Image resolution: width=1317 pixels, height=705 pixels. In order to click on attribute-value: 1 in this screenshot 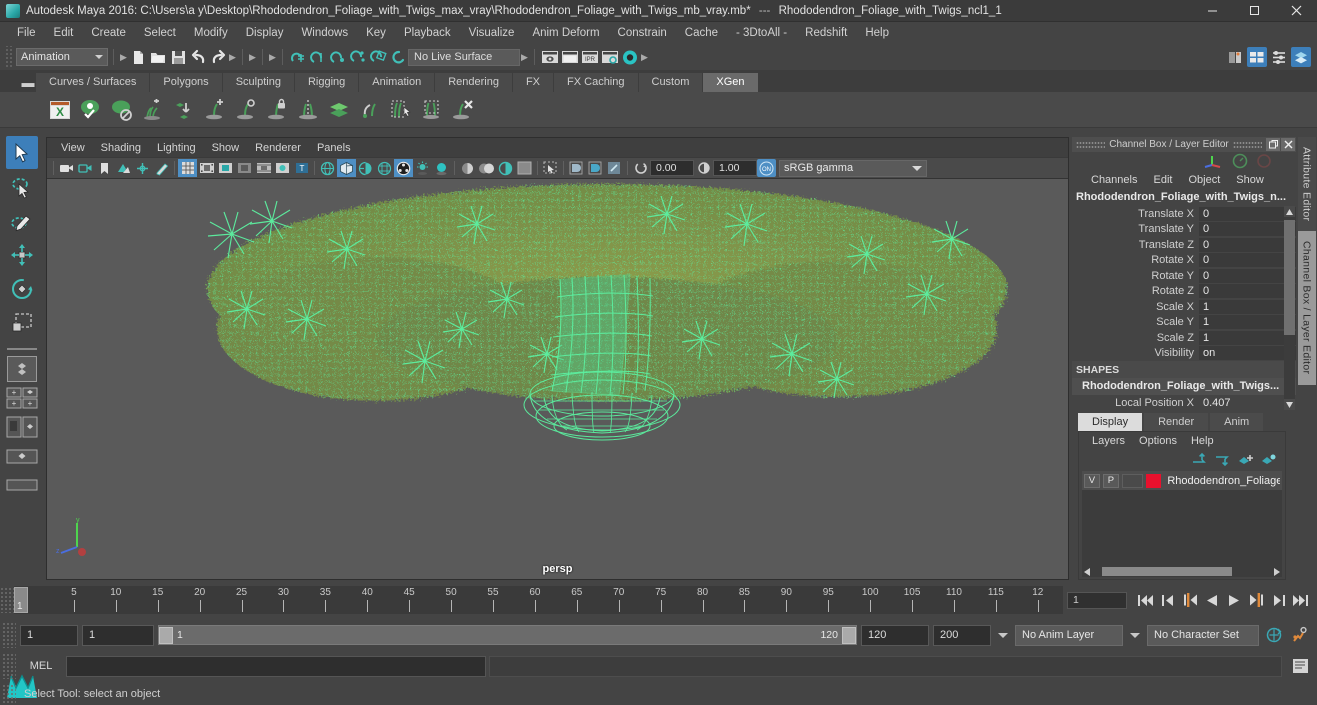, I will do `click(1247, 337)`.